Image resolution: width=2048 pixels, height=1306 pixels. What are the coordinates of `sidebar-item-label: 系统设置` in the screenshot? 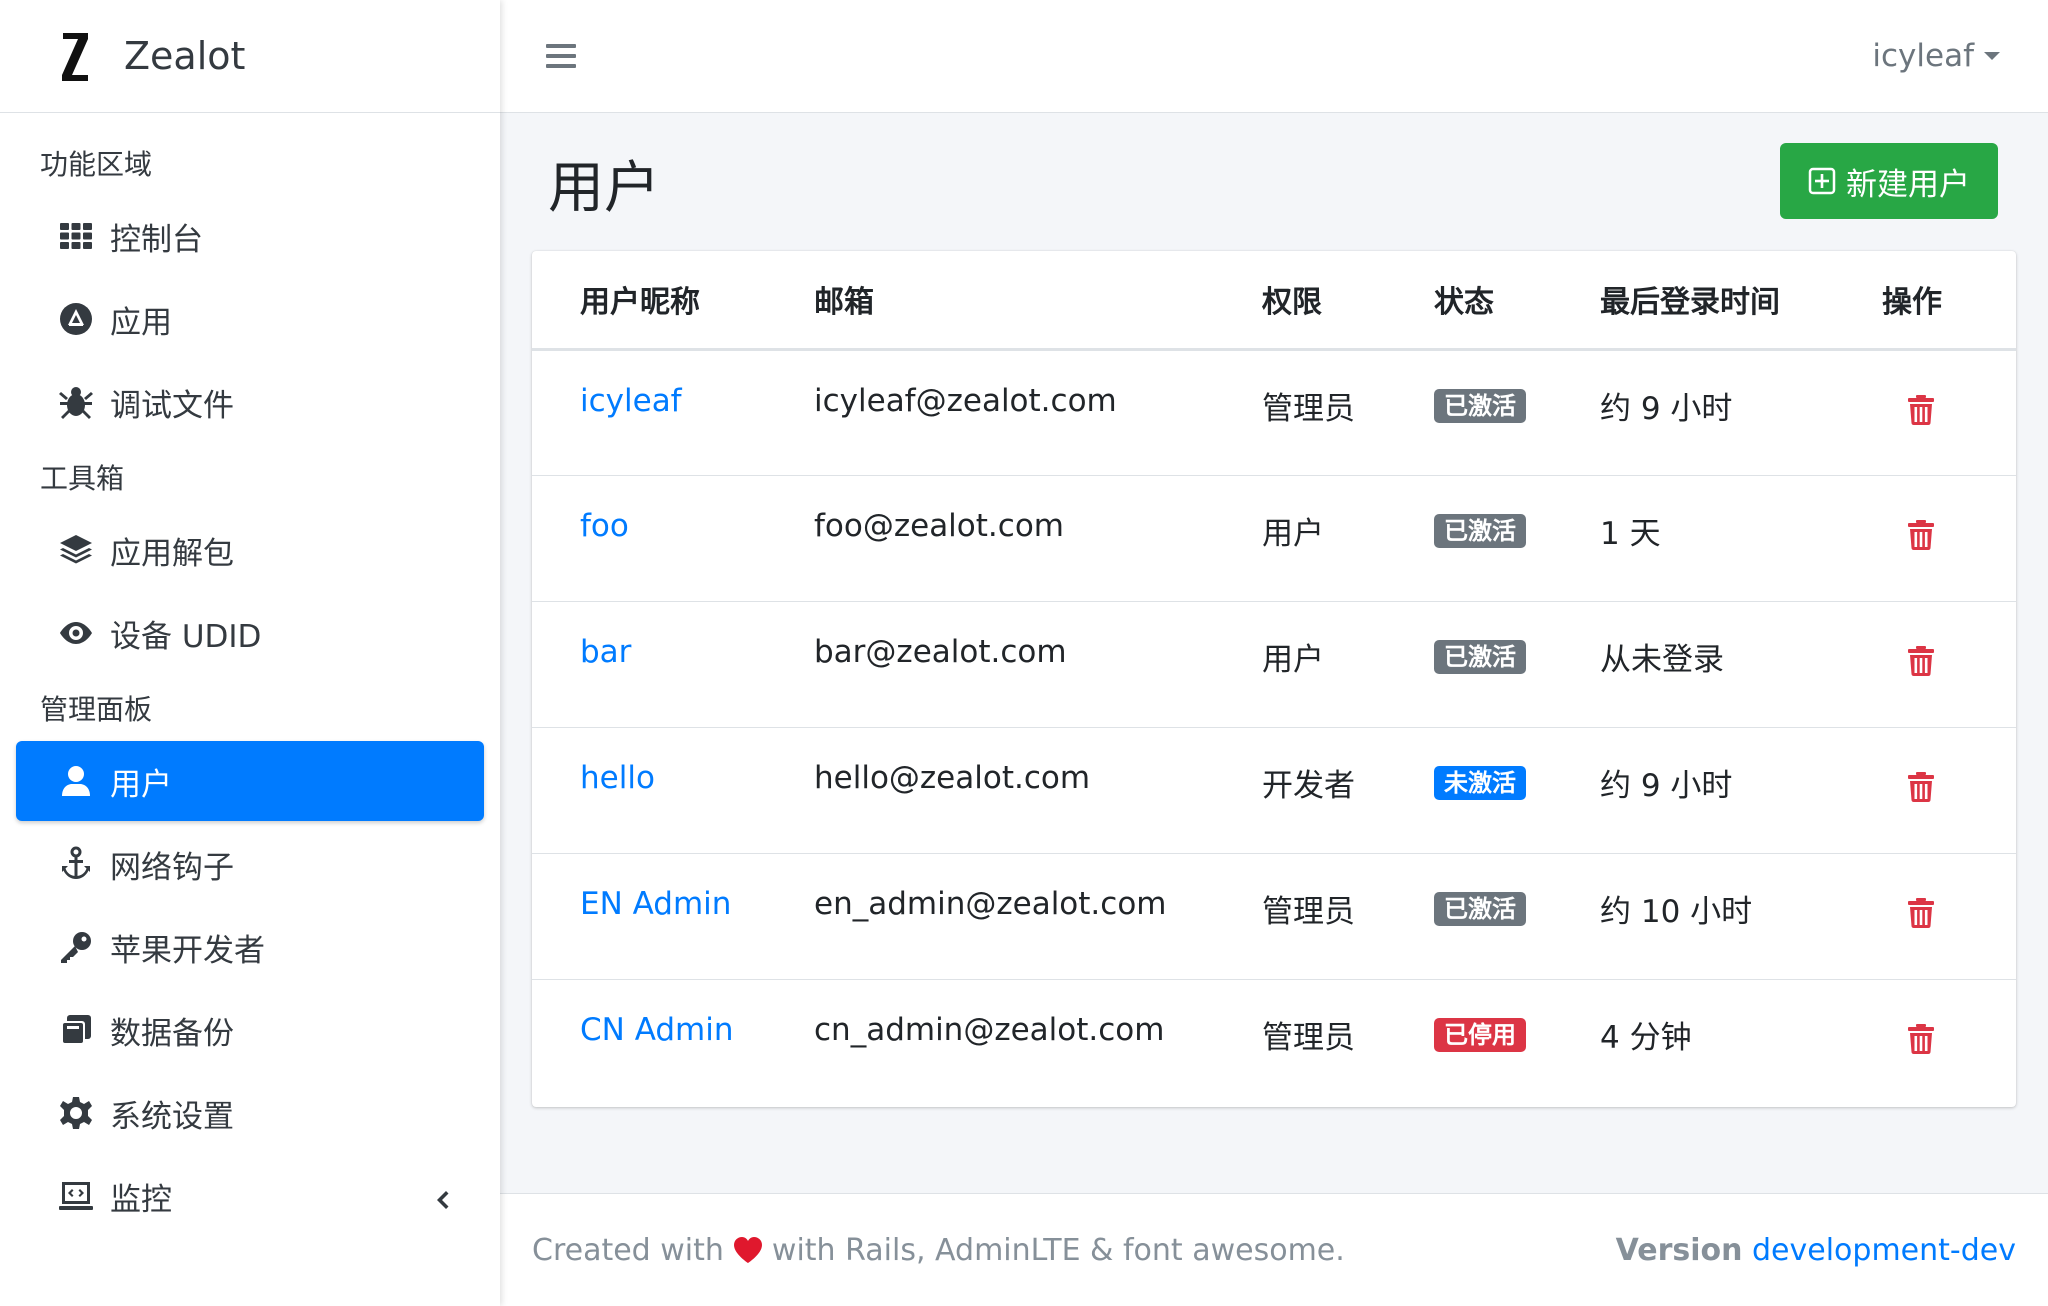 It's located at (172, 1116).